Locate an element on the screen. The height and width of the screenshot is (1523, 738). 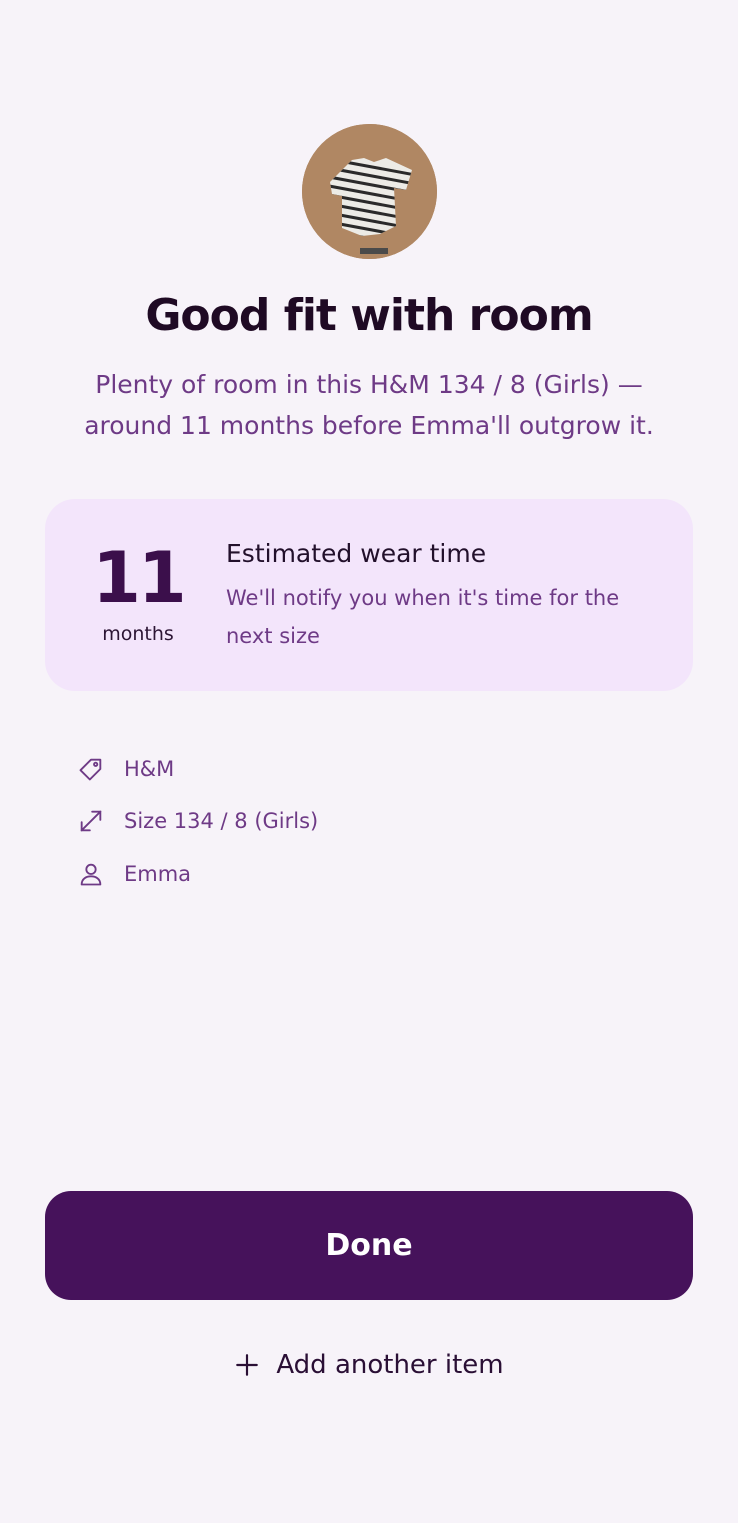
detail-brand-text: H&M is located at coordinates (149, 769).